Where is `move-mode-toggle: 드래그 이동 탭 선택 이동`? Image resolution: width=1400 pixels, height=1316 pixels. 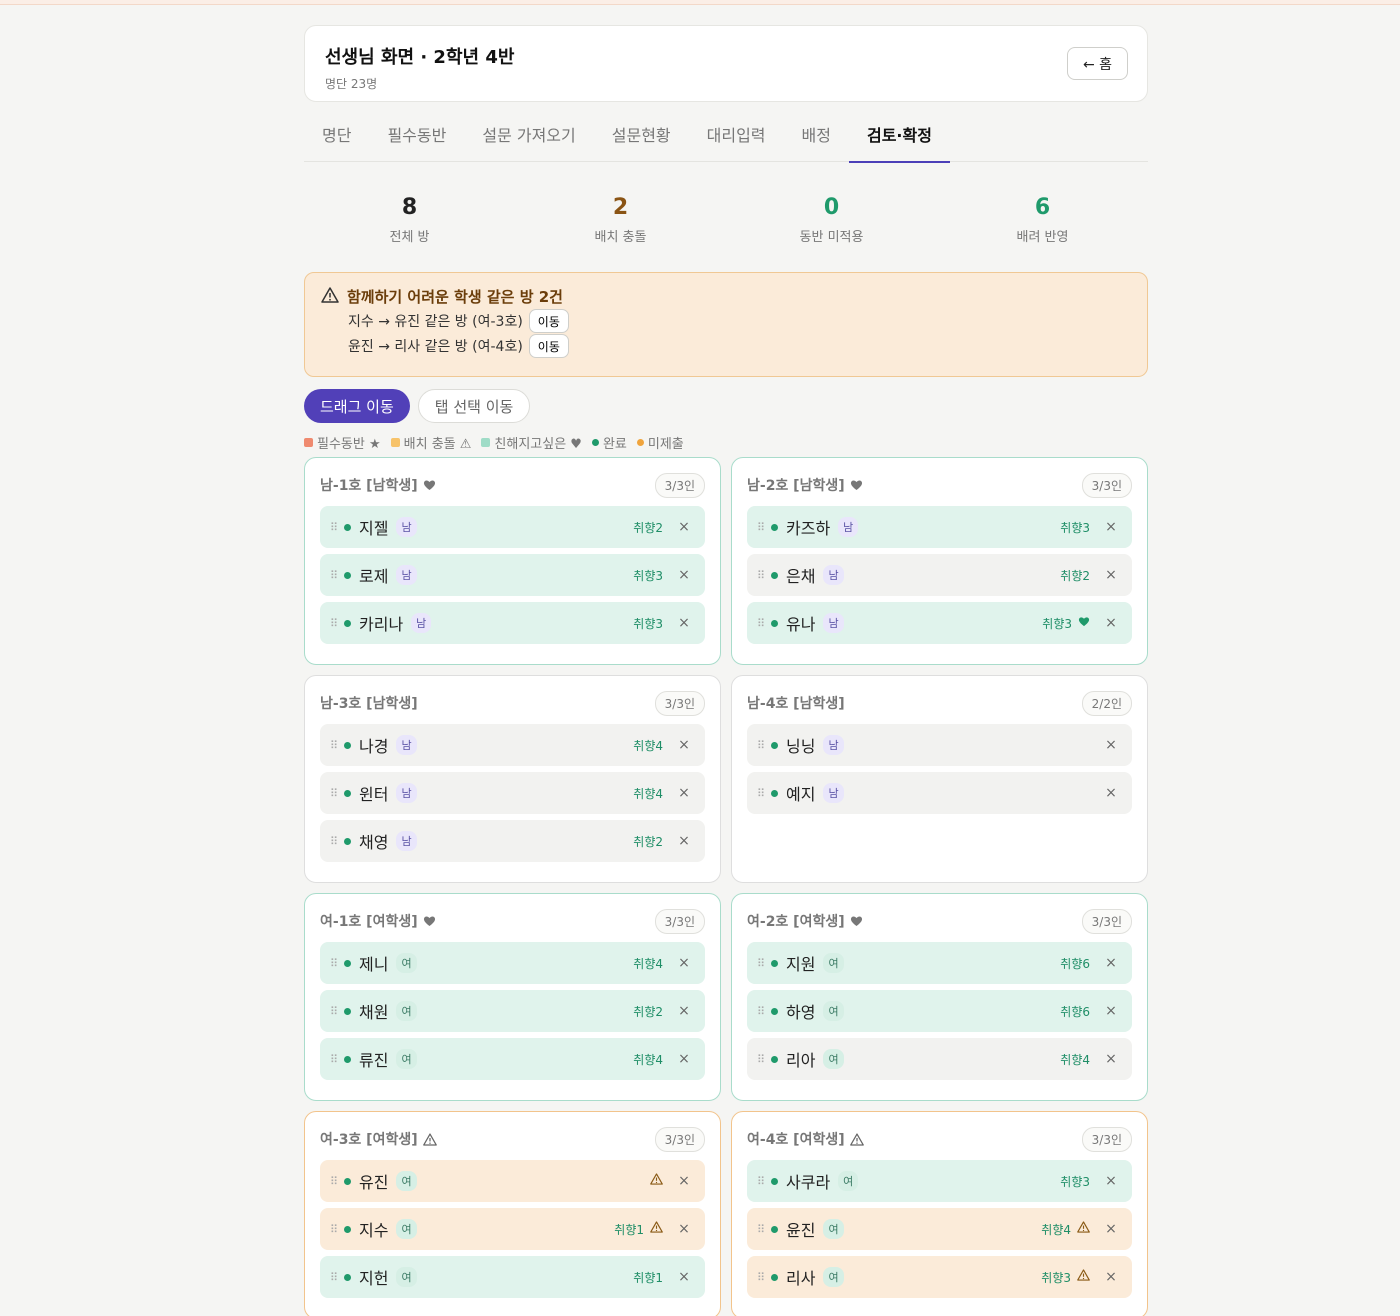 move-mode-toggle: 드래그 이동 탭 선택 이동 is located at coordinates (726, 406).